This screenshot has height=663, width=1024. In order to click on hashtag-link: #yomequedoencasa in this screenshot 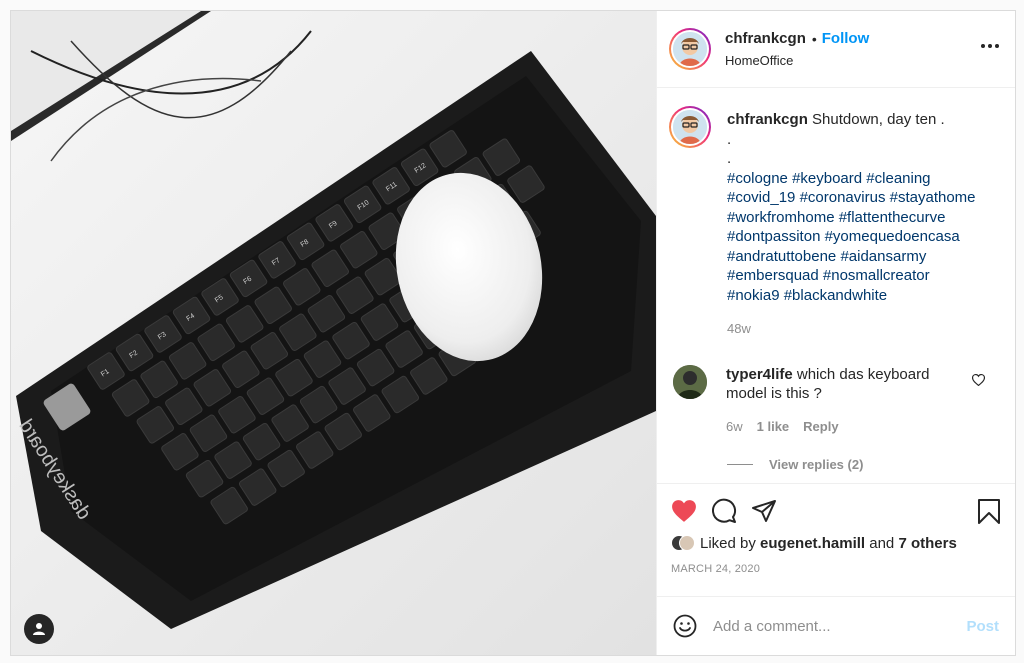, I will do `click(892, 236)`.